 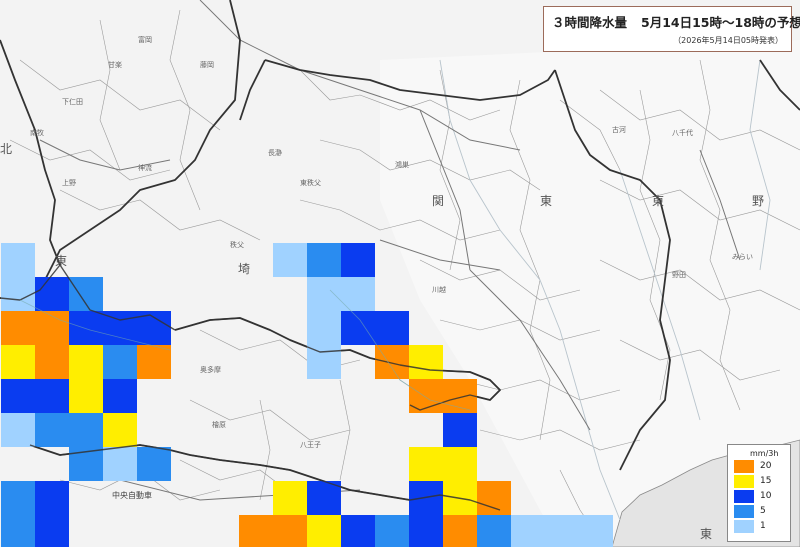 What do you see at coordinates (619, 130) in the screenshot?
I see `place-koga: 古河` at bounding box center [619, 130].